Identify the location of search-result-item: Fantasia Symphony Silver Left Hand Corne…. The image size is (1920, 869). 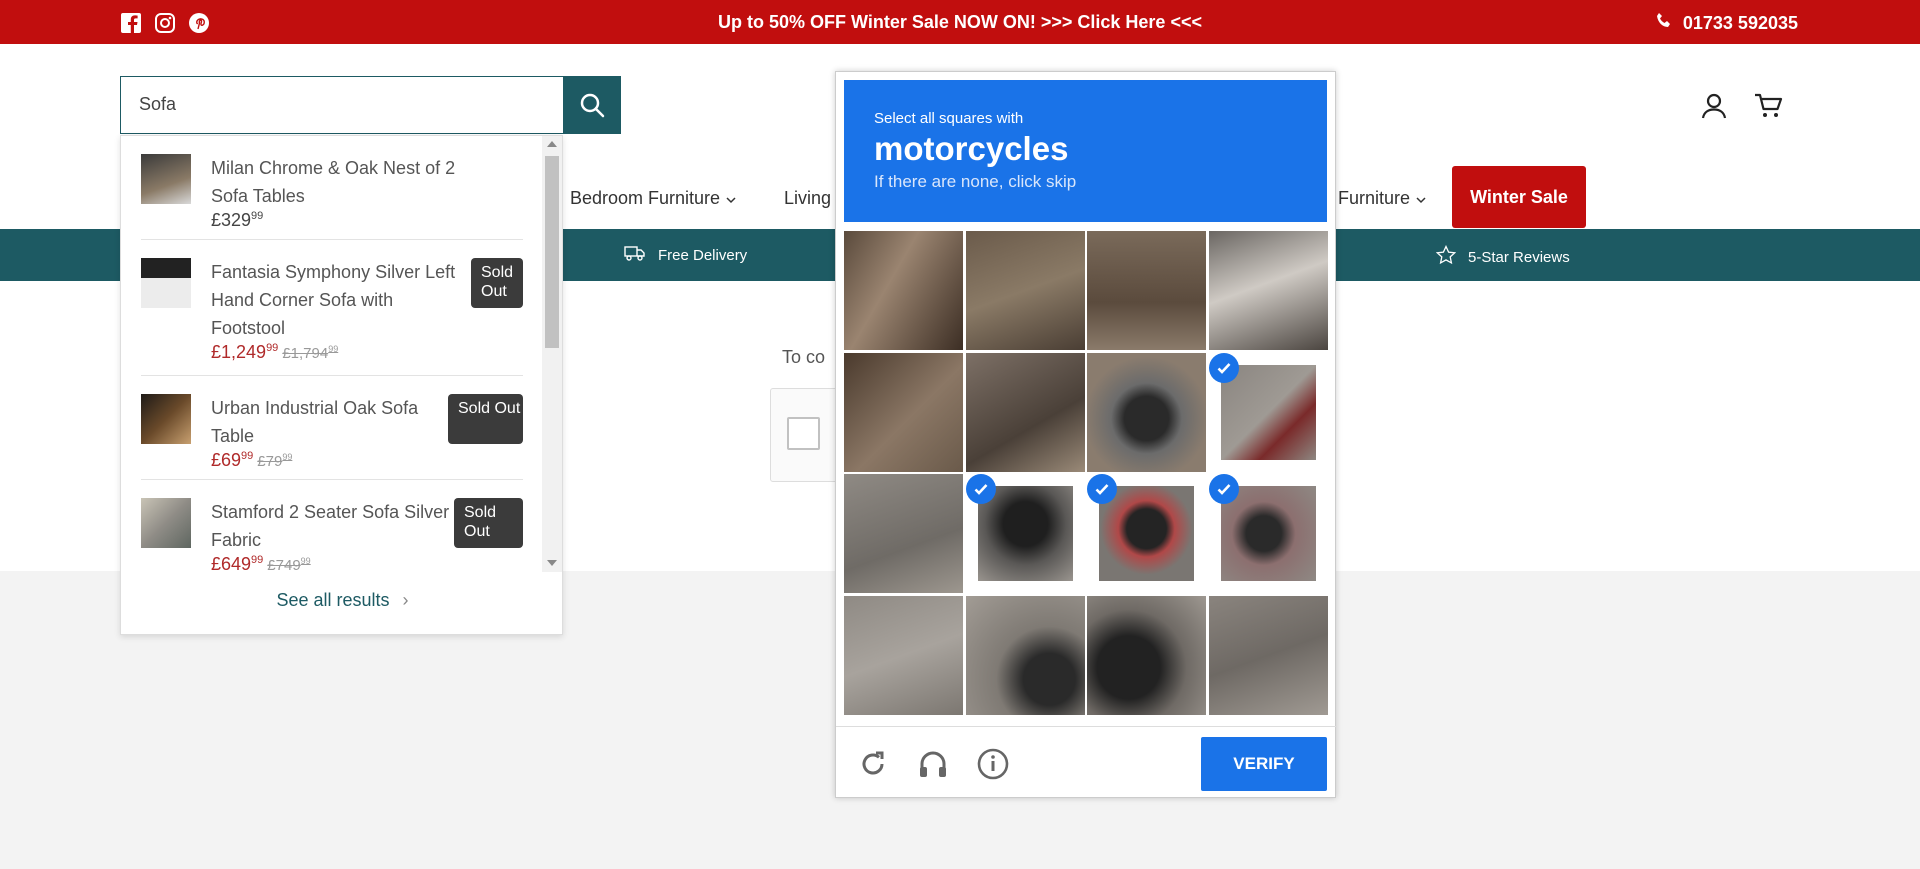
(332, 308).